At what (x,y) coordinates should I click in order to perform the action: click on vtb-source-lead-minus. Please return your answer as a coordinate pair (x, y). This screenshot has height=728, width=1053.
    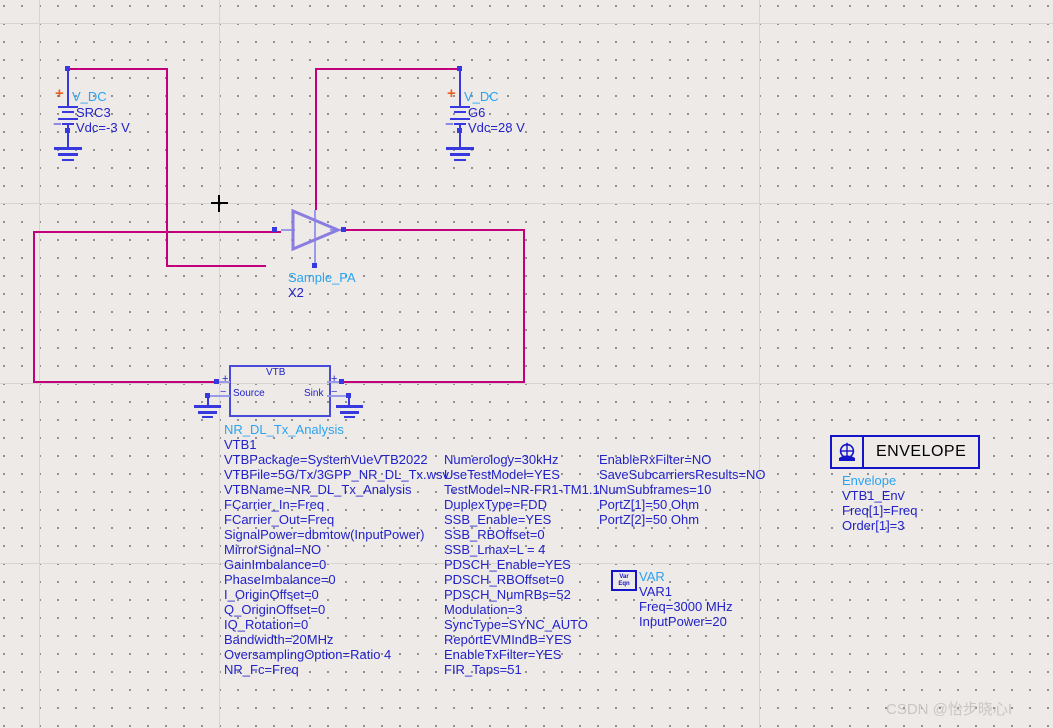
    Looking at the image, I should click on (218, 396).